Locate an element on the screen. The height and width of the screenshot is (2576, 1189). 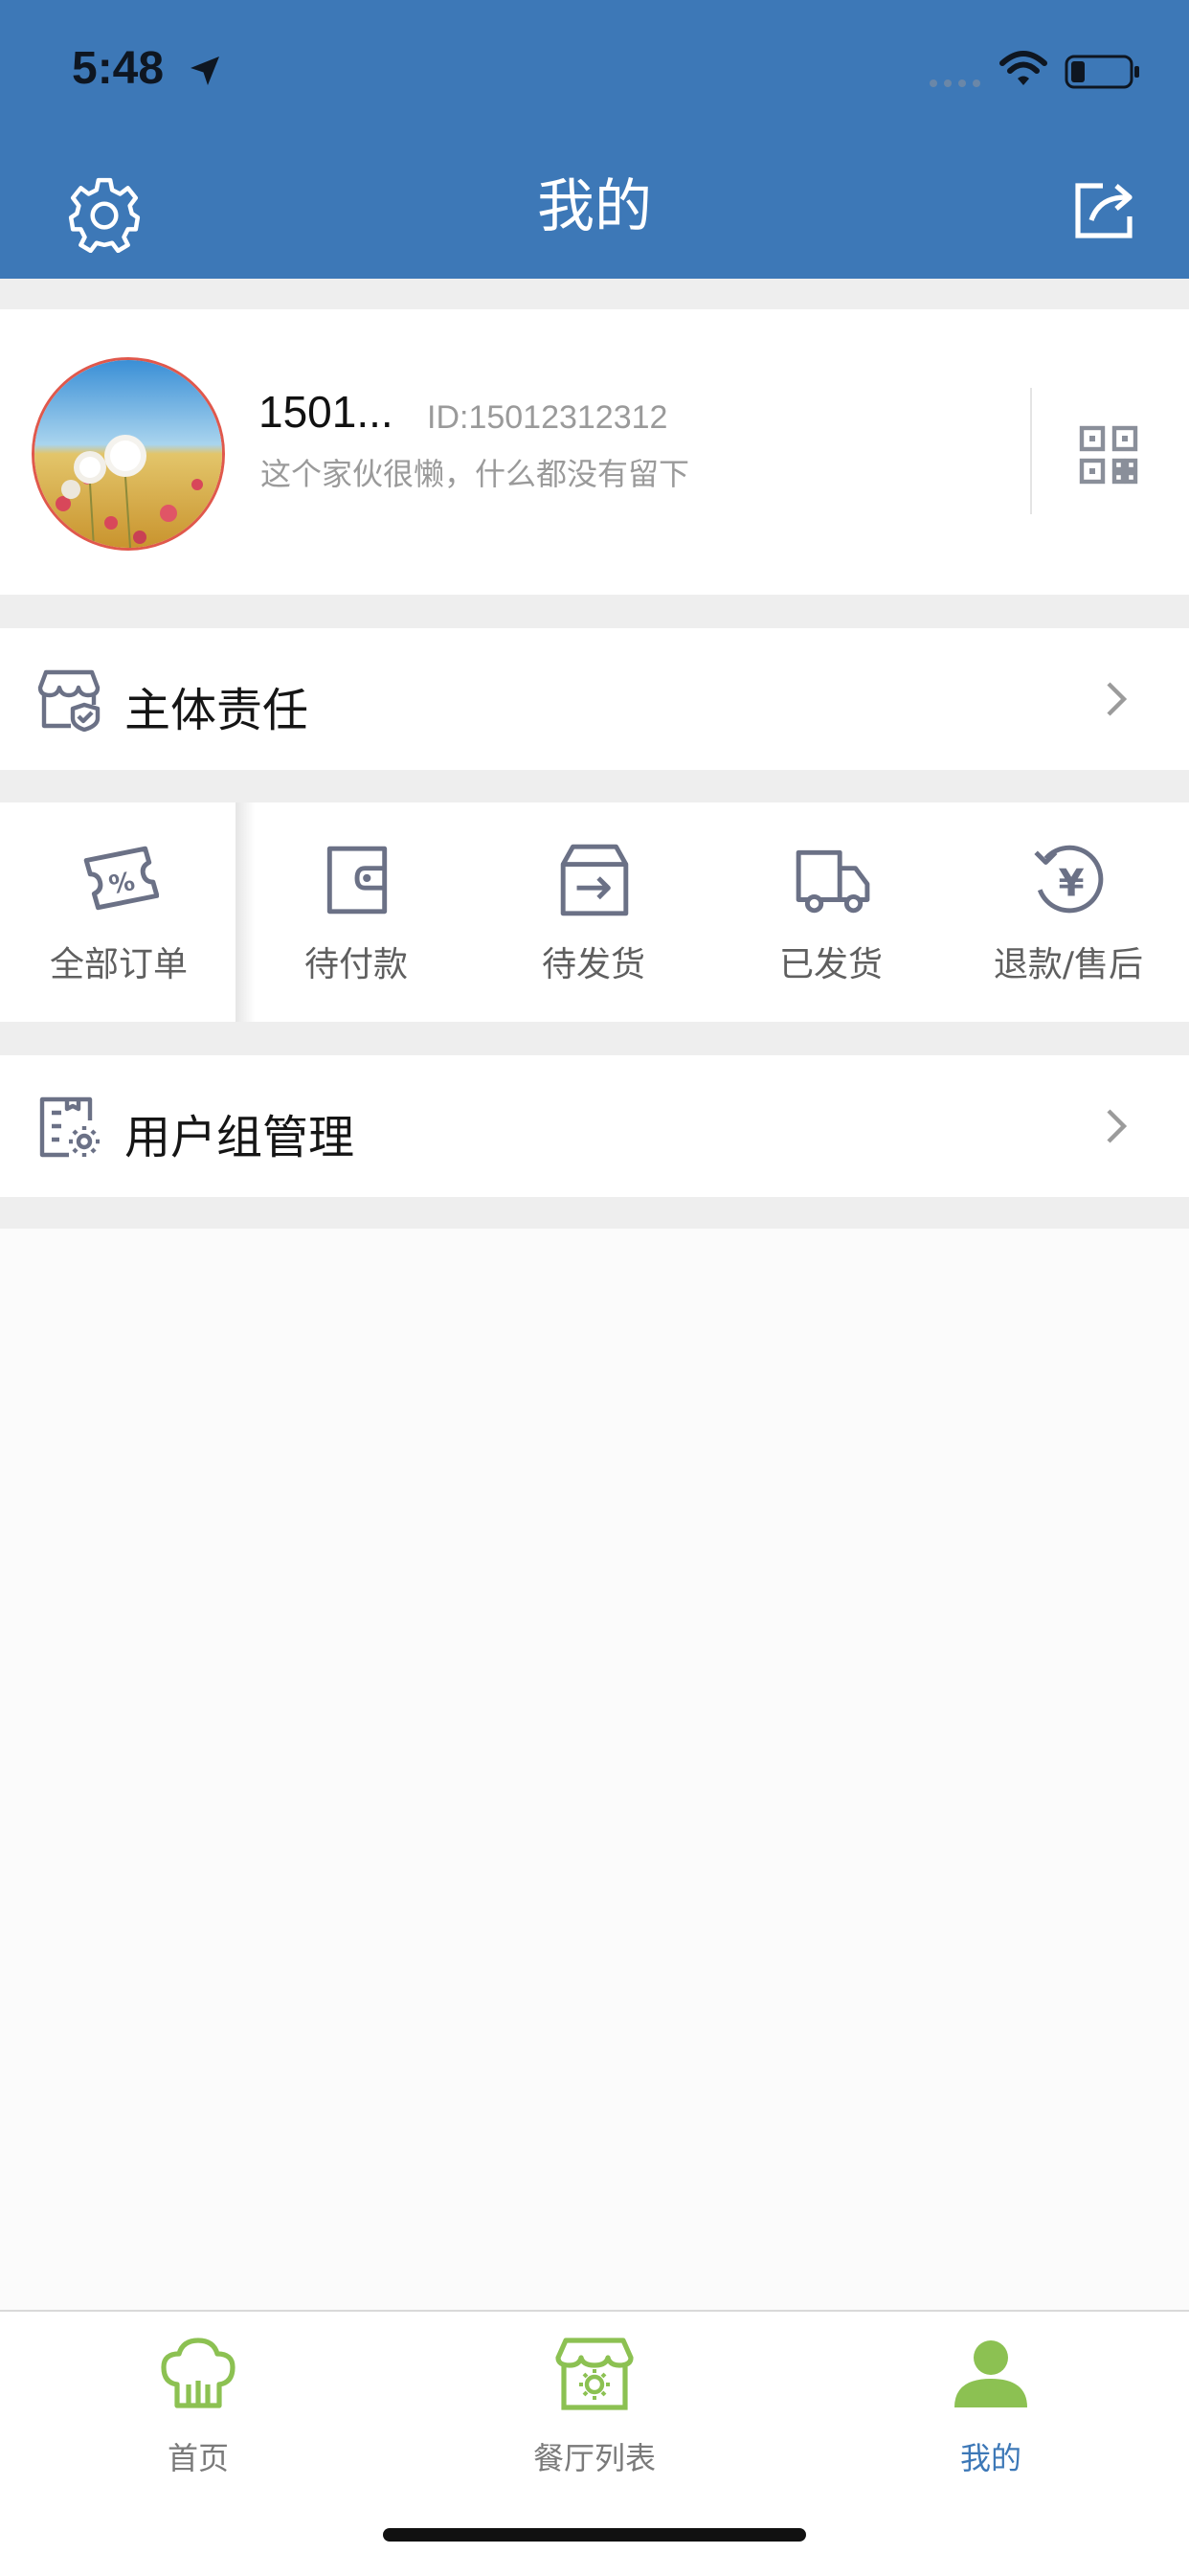
tab-restaurants: 餐厅列表 is located at coordinates (594, 2406).